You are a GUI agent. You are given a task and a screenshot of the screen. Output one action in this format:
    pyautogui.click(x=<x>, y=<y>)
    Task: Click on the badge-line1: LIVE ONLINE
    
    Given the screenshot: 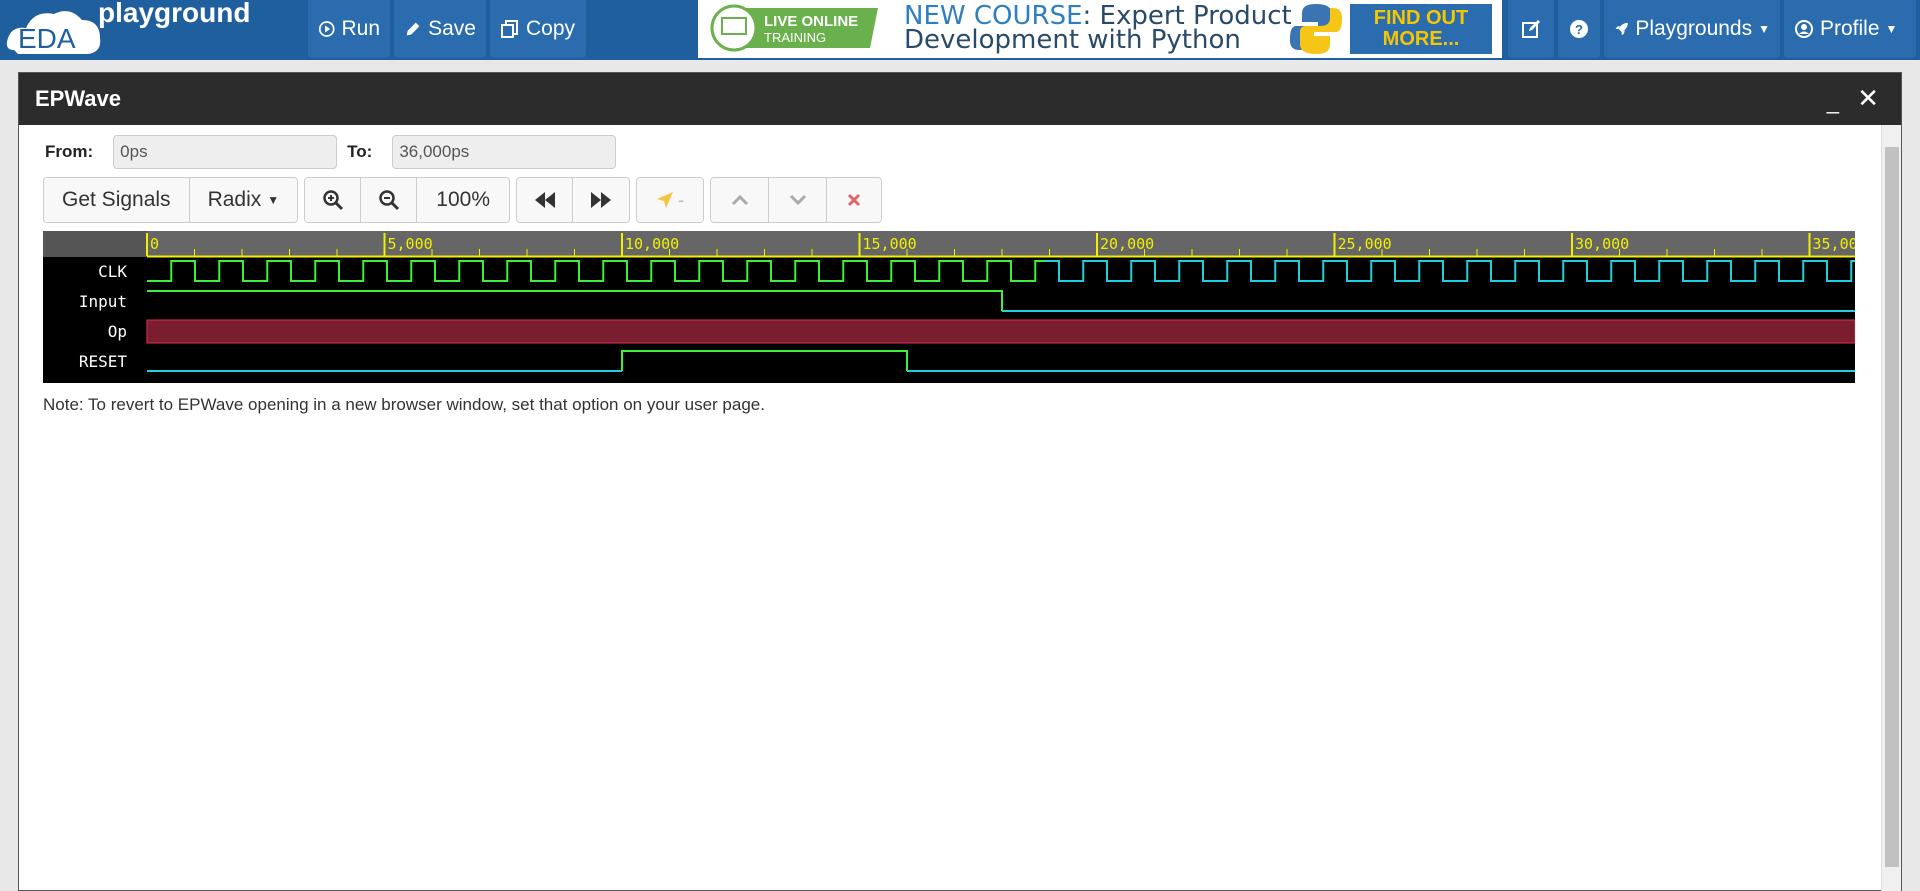 What is the action you would take?
    pyautogui.click(x=811, y=21)
    